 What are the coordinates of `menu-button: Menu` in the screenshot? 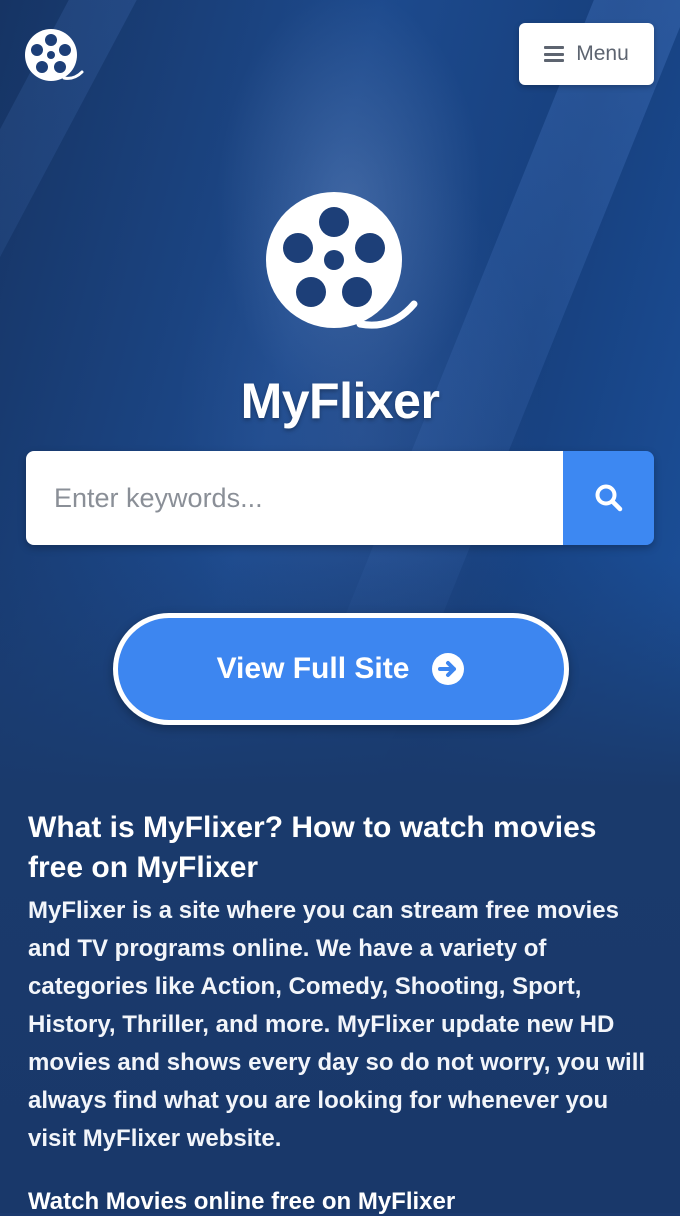 It's located at (586, 54).